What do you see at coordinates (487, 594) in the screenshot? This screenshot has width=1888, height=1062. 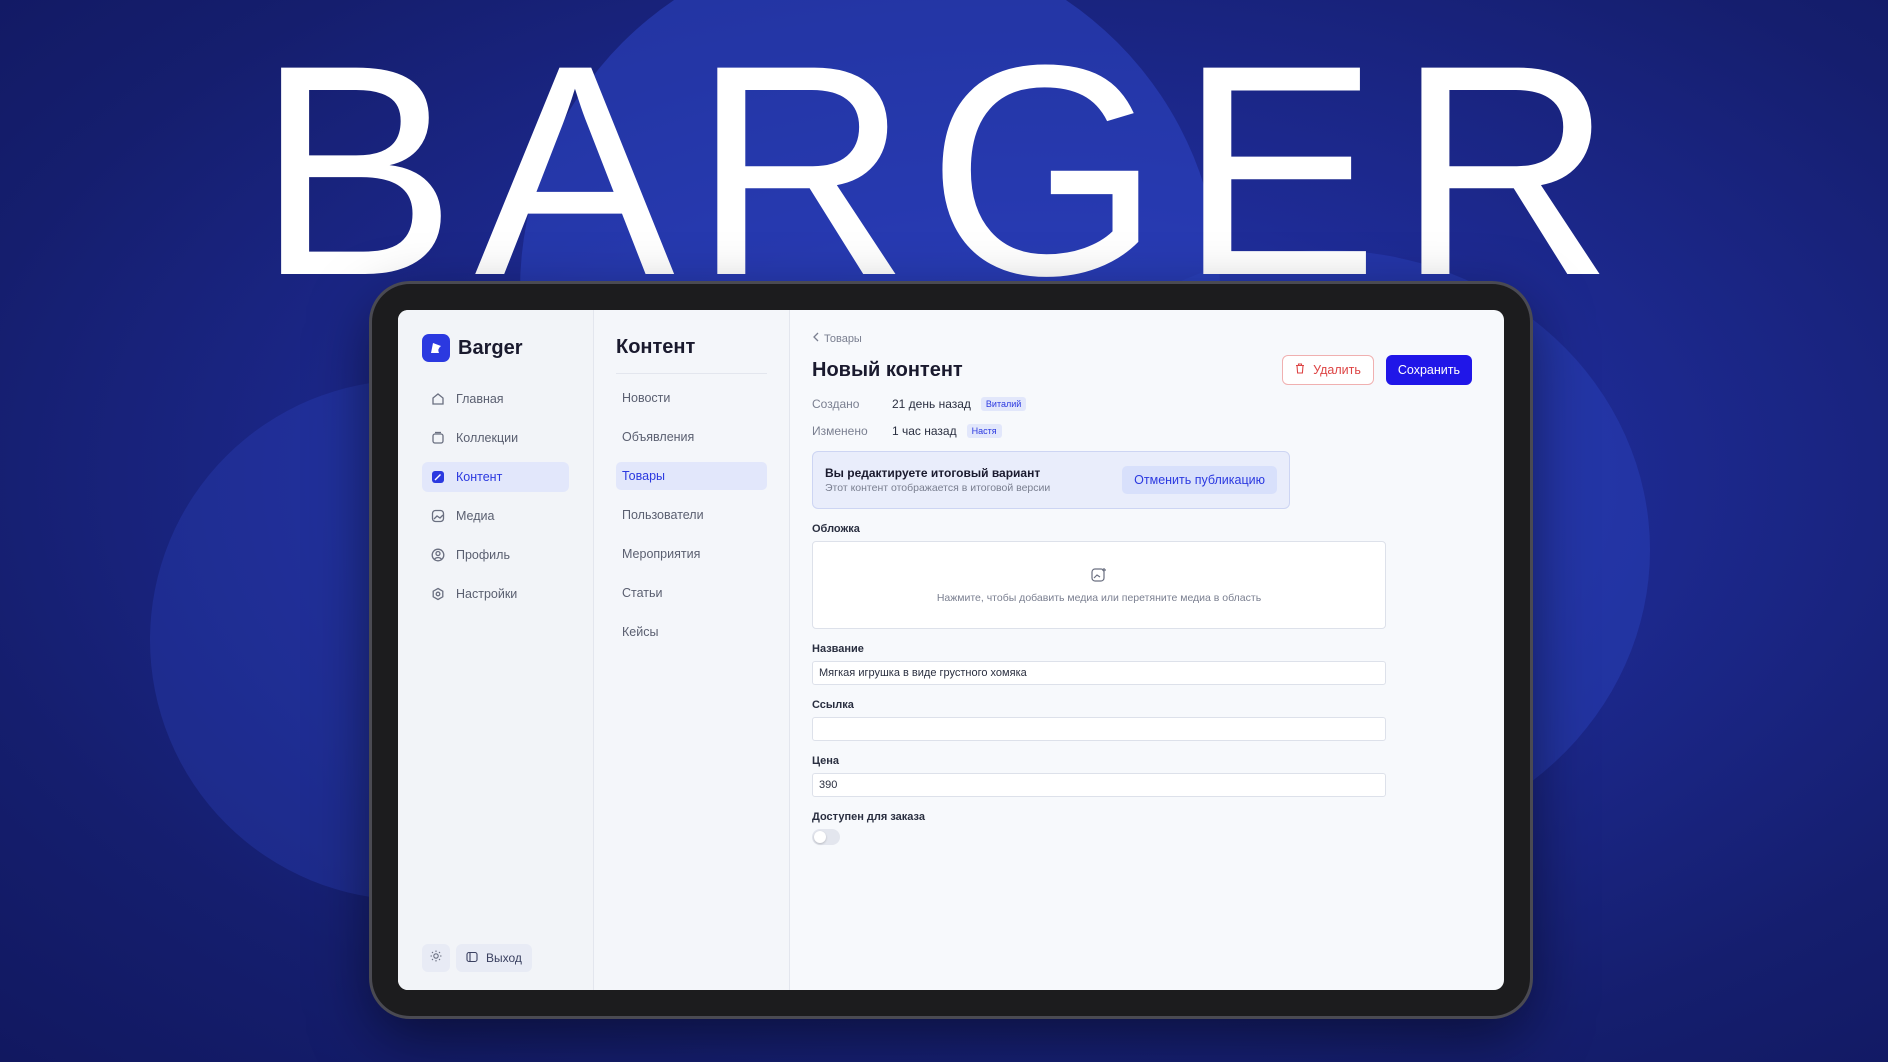 I see `sidebar-item-label: Настройки` at bounding box center [487, 594].